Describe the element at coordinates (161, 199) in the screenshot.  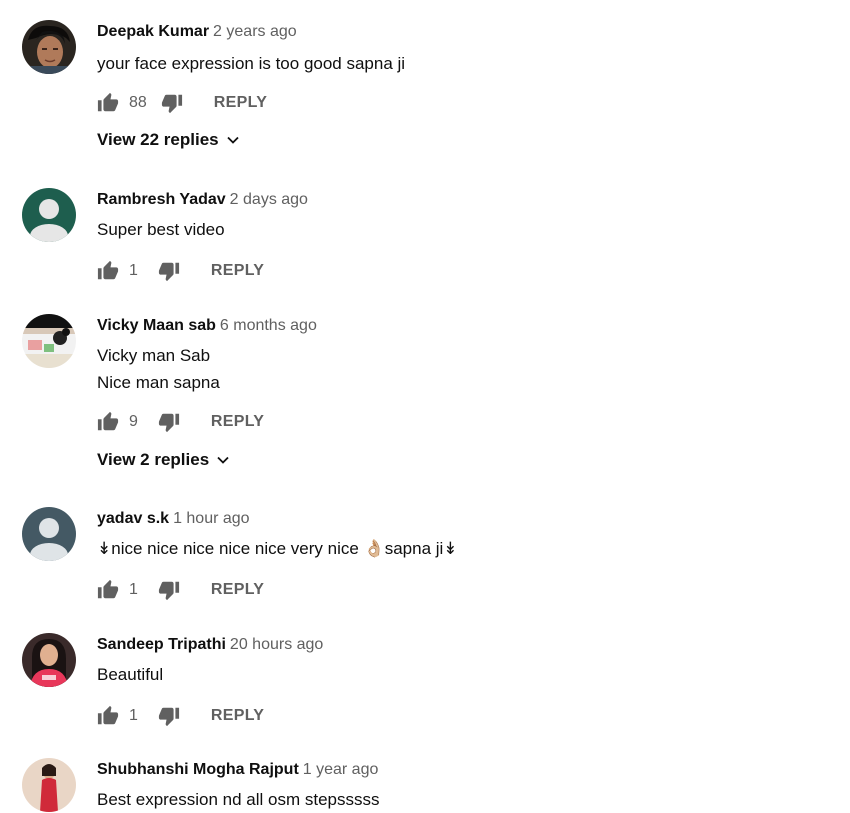
I see `author-name: Rambresh Yadav` at that location.